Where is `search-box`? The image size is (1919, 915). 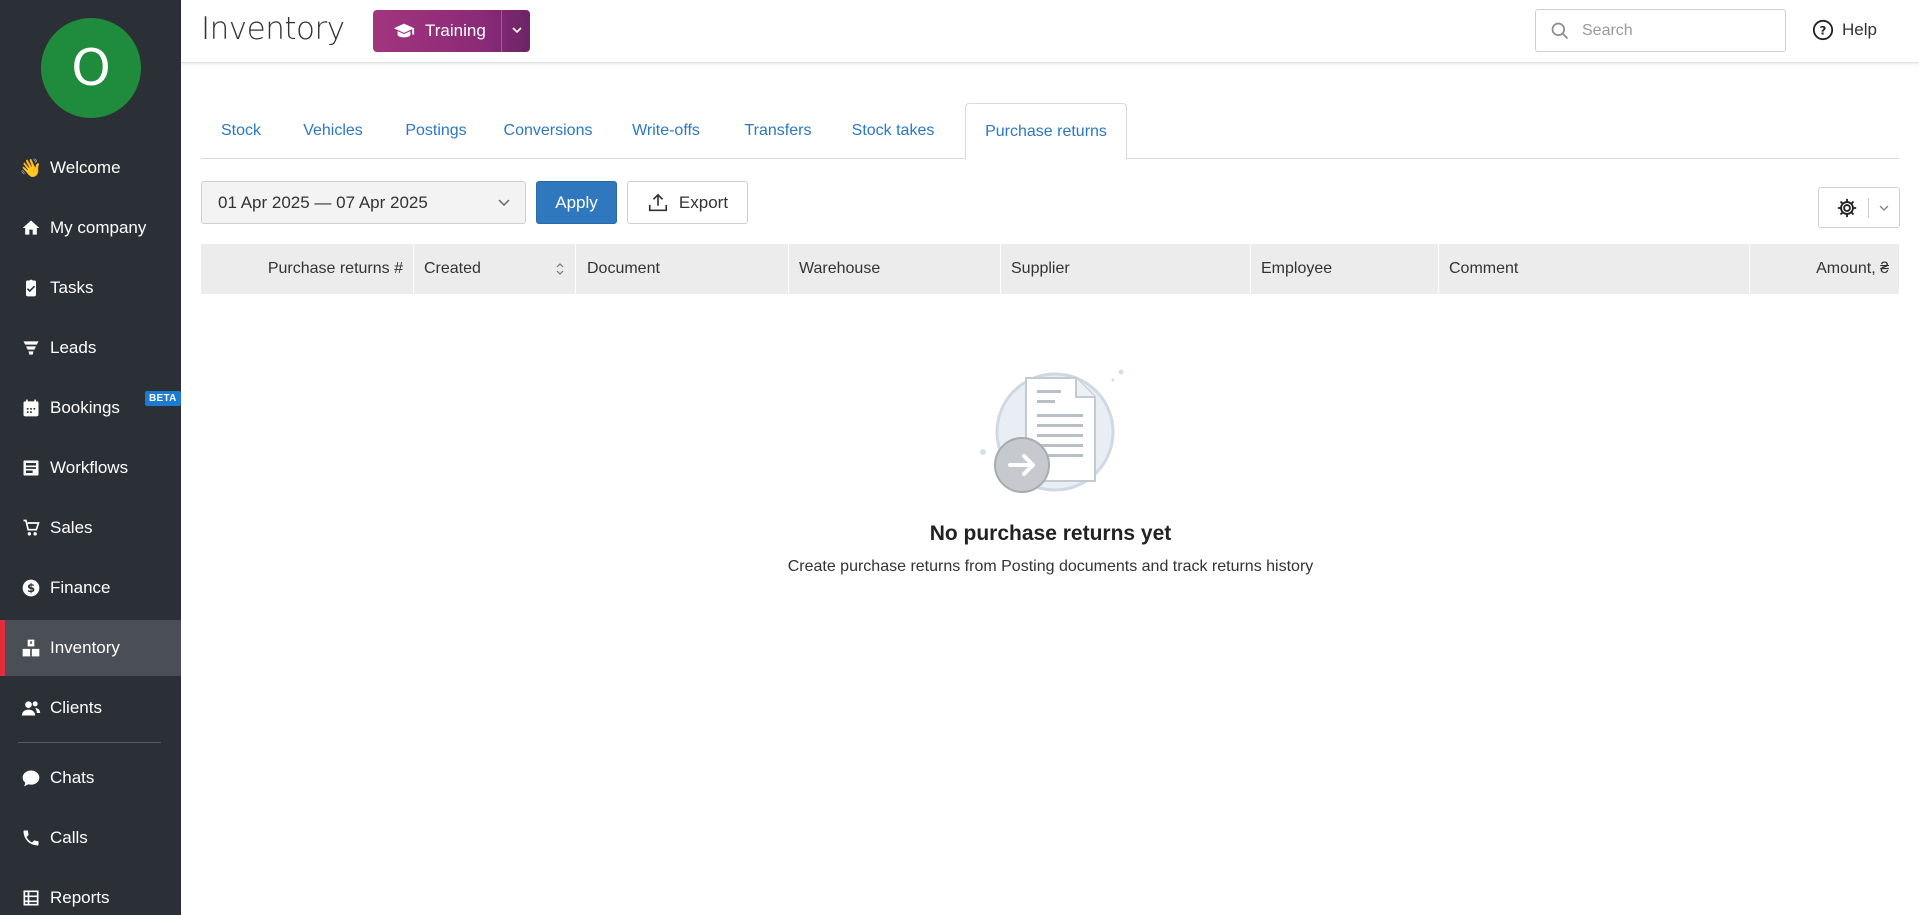
search-box is located at coordinates (1660, 30).